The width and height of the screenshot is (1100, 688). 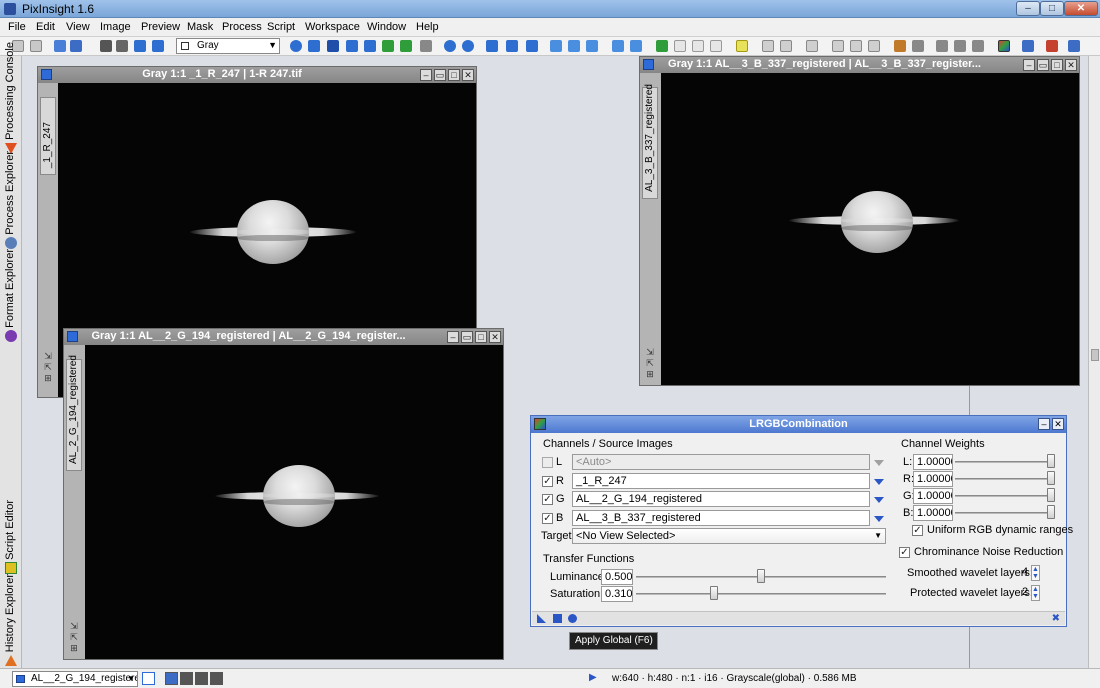 I want to click on tool2-icon, so click(x=786, y=46).